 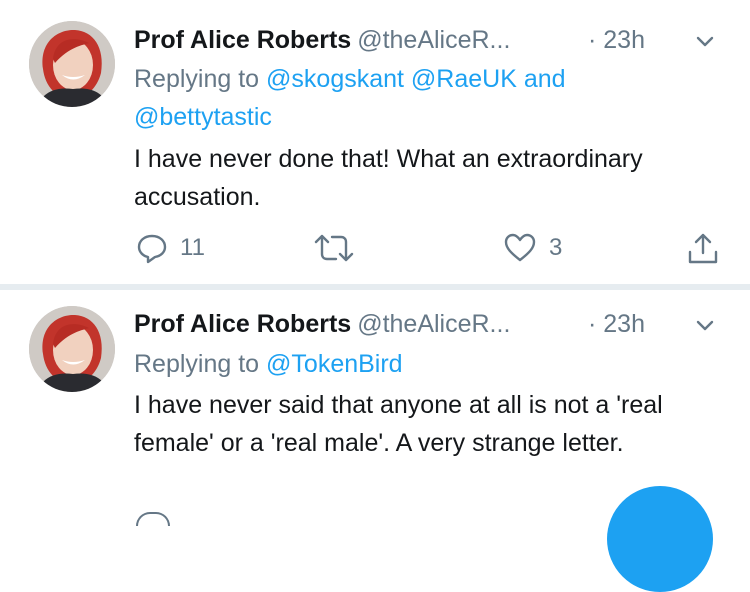 What do you see at coordinates (545, 79) in the screenshot?
I see `mention-and: and` at bounding box center [545, 79].